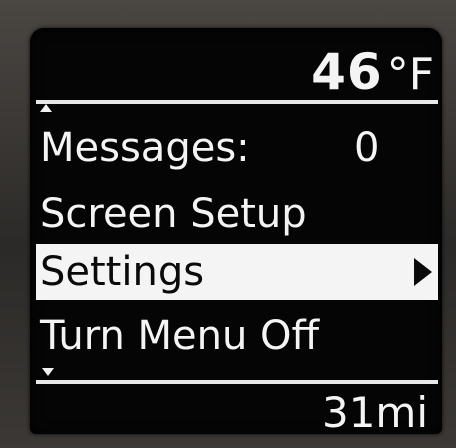 The width and height of the screenshot is (456, 448). Describe the element at coordinates (173, 214) in the screenshot. I see `menu-item-label: Screen Setup` at that location.